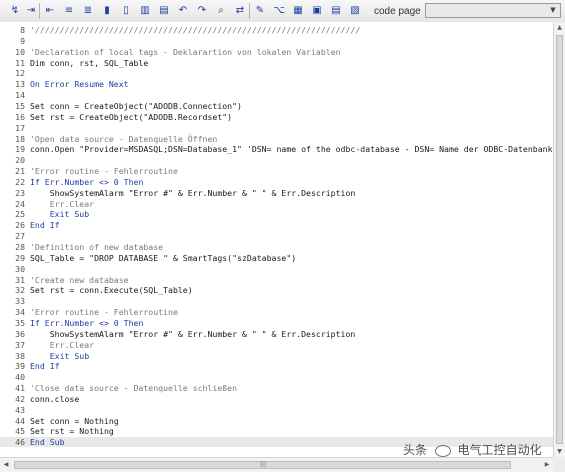  I want to click on code-text: Dim conn, rst, SQL_Table, so click(89, 62).